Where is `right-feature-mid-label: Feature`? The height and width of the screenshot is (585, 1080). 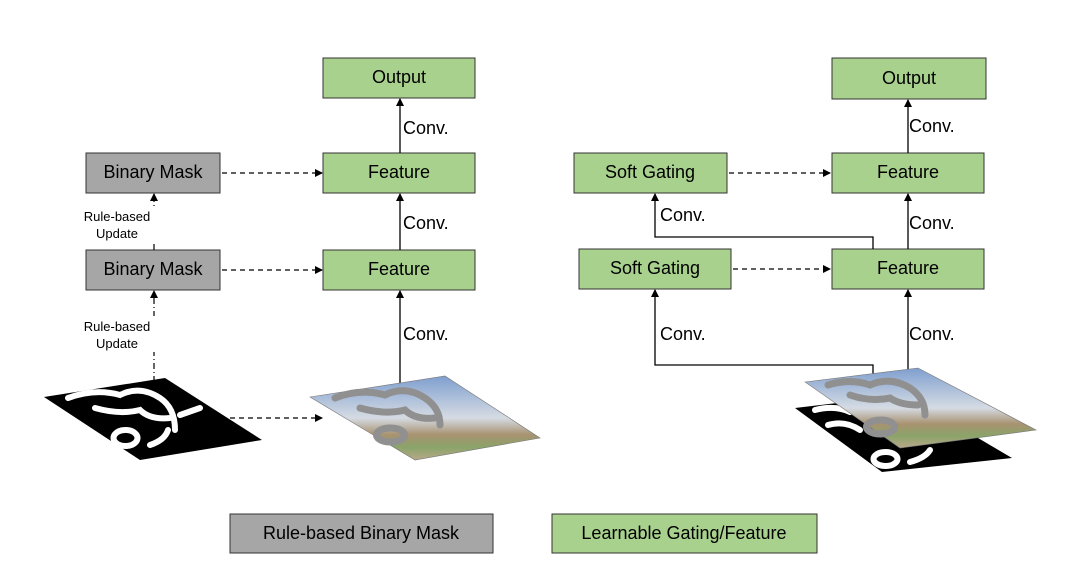
right-feature-mid-label: Feature is located at coordinates (908, 268).